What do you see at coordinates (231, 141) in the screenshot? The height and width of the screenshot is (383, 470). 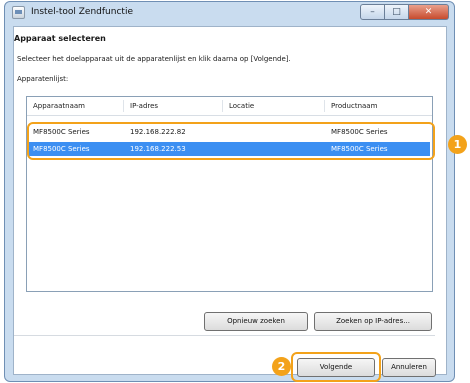 I see `rows-highlight-box` at bounding box center [231, 141].